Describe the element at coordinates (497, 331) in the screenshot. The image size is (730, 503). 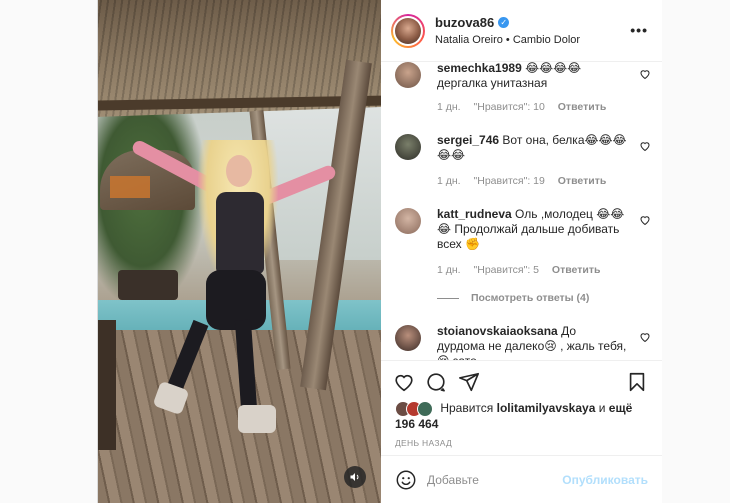
I see `comment-username: stoianovskaiaoksana` at that location.